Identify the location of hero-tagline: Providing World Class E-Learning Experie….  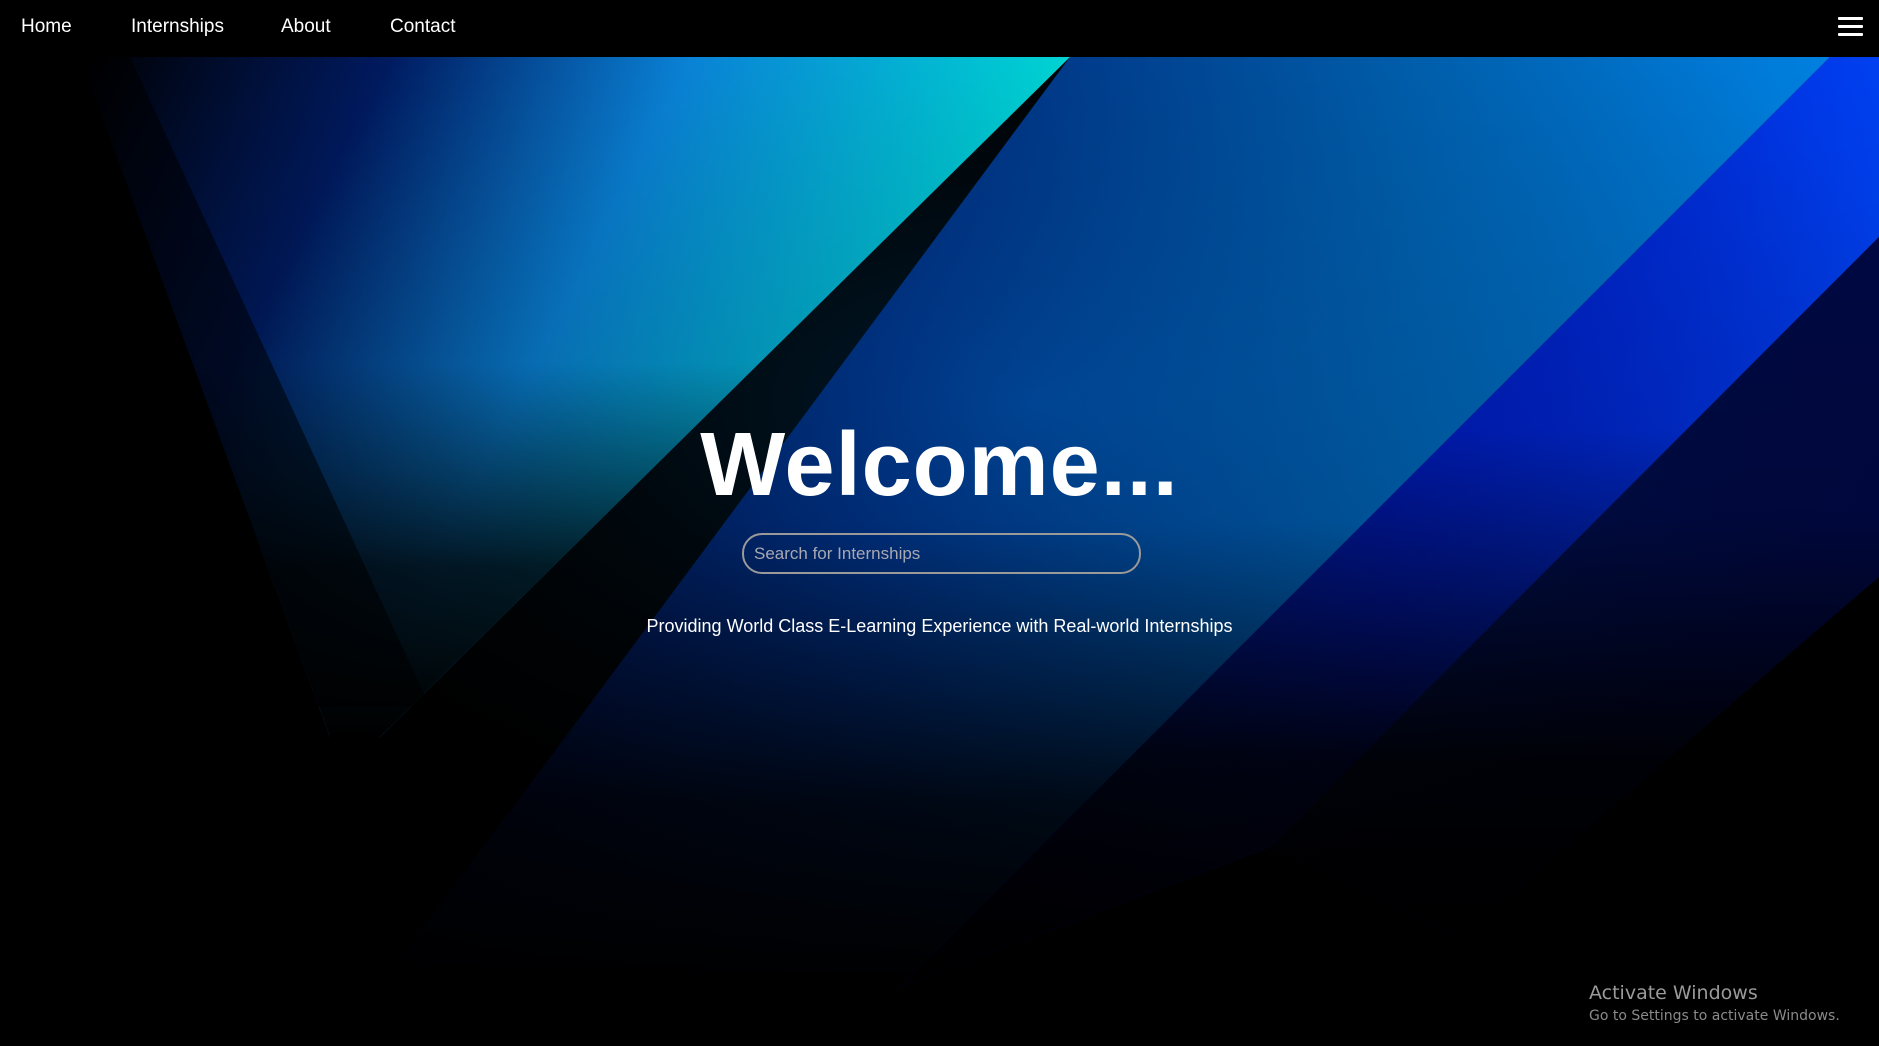
(939, 626).